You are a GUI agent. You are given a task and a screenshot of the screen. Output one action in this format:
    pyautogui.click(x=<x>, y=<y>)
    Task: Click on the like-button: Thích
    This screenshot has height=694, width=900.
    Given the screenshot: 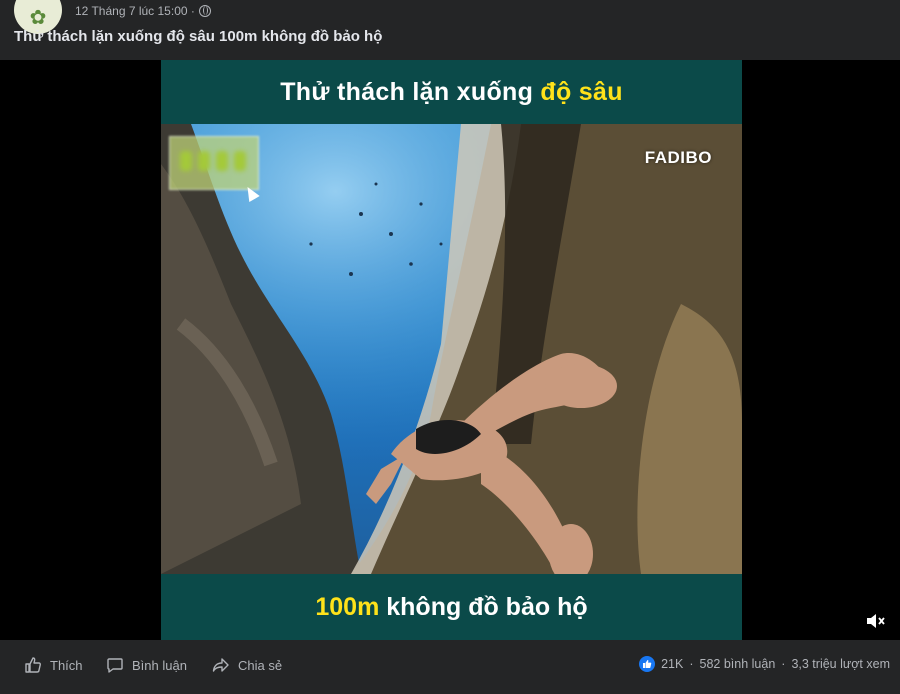 What is the action you would take?
    pyautogui.click(x=53, y=665)
    